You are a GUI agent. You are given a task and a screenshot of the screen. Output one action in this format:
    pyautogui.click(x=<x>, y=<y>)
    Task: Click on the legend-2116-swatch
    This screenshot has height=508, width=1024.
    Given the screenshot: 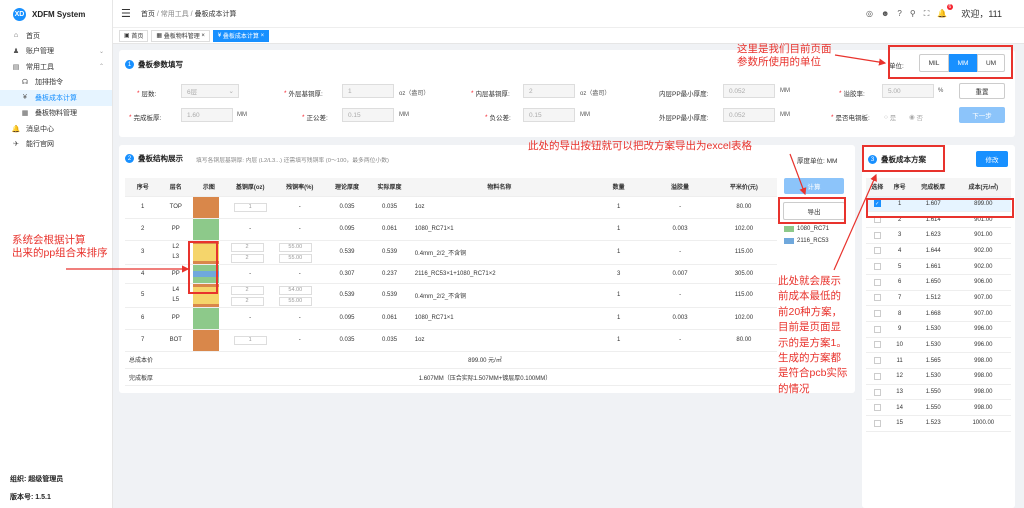 What is the action you would take?
    pyautogui.click(x=789, y=241)
    